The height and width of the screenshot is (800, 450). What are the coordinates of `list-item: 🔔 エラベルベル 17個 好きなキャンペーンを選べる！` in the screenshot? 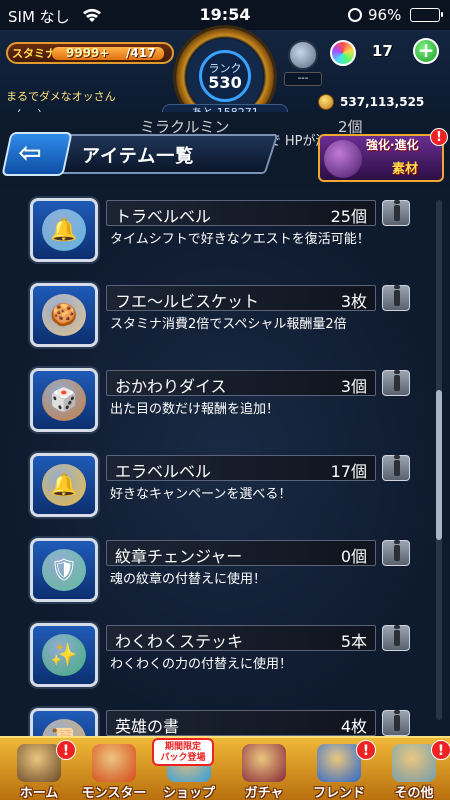 It's located at (210, 495).